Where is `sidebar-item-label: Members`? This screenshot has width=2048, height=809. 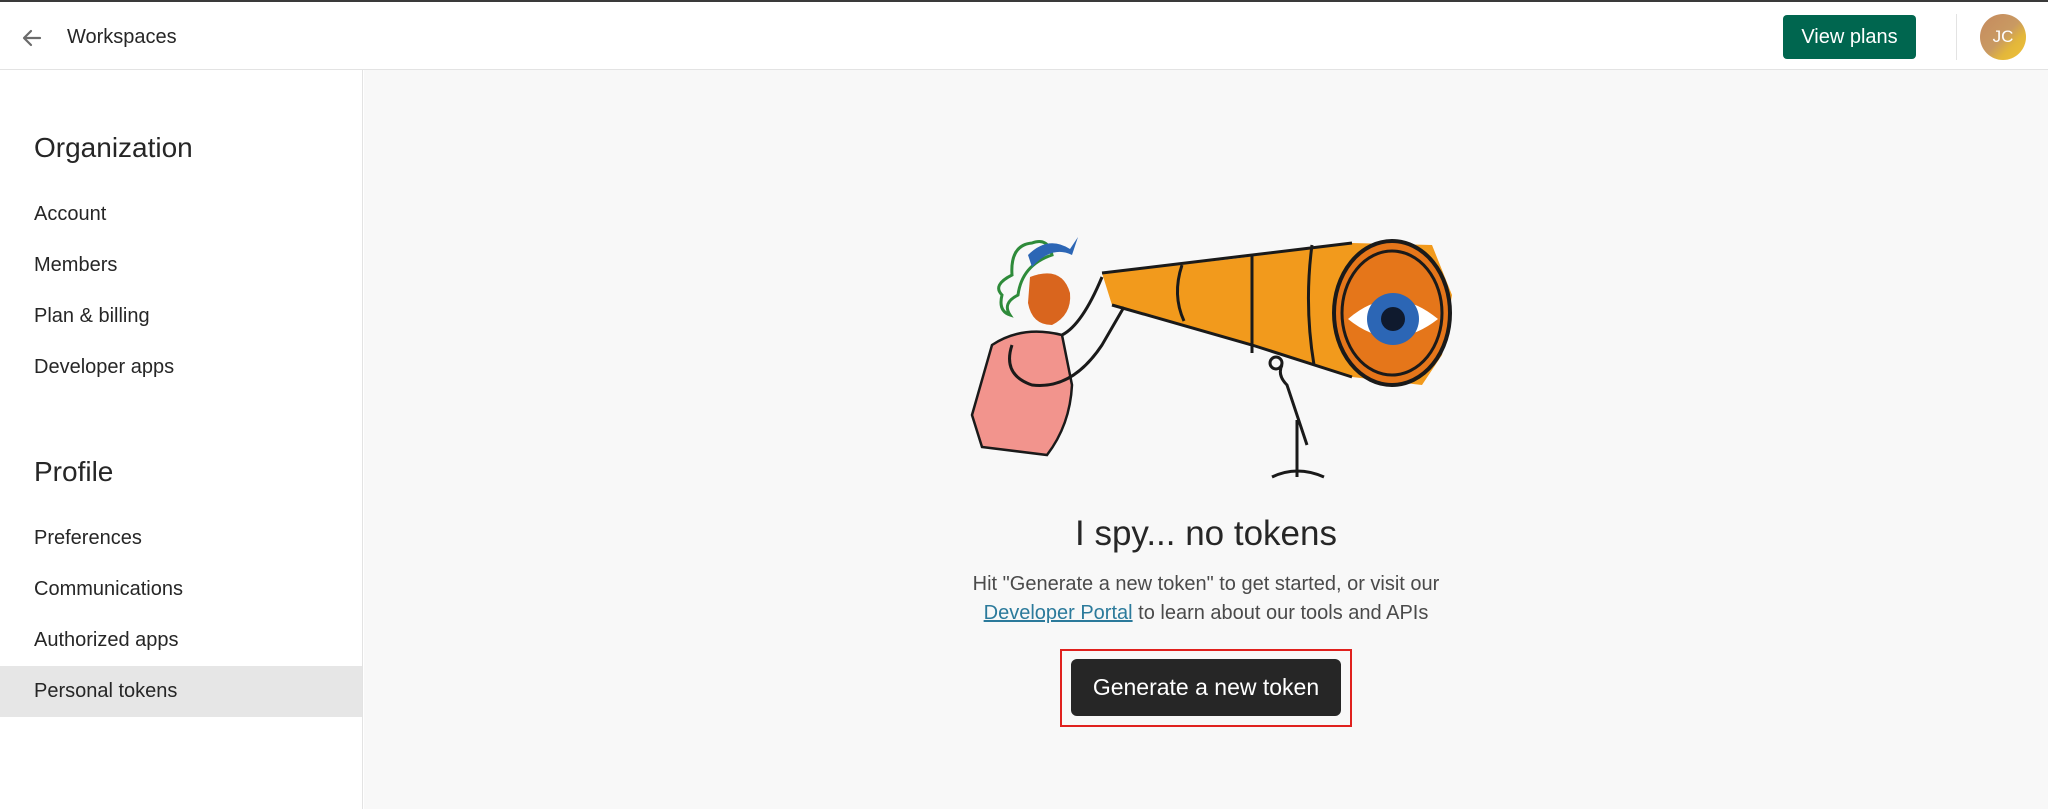
sidebar-item-label: Members is located at coordinates (76, 265).